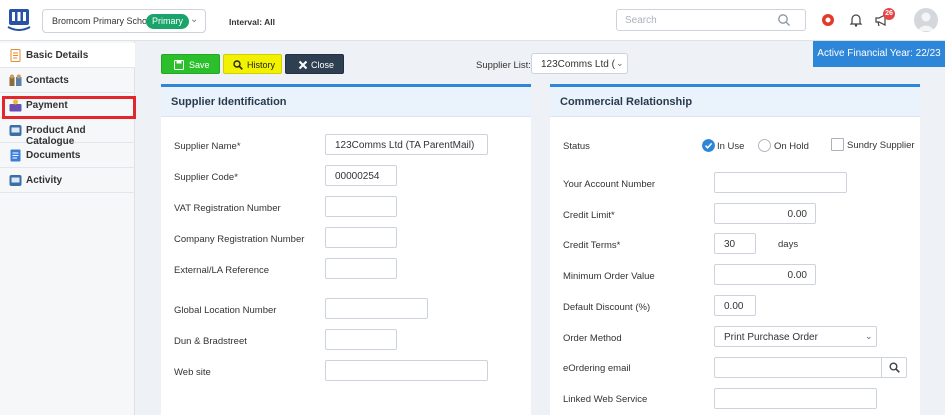  What do you see at coordinates (210, 341) in the screenshot?
I see `duns-label: Dun & Bradstreet` at bounding box center [210, 341].